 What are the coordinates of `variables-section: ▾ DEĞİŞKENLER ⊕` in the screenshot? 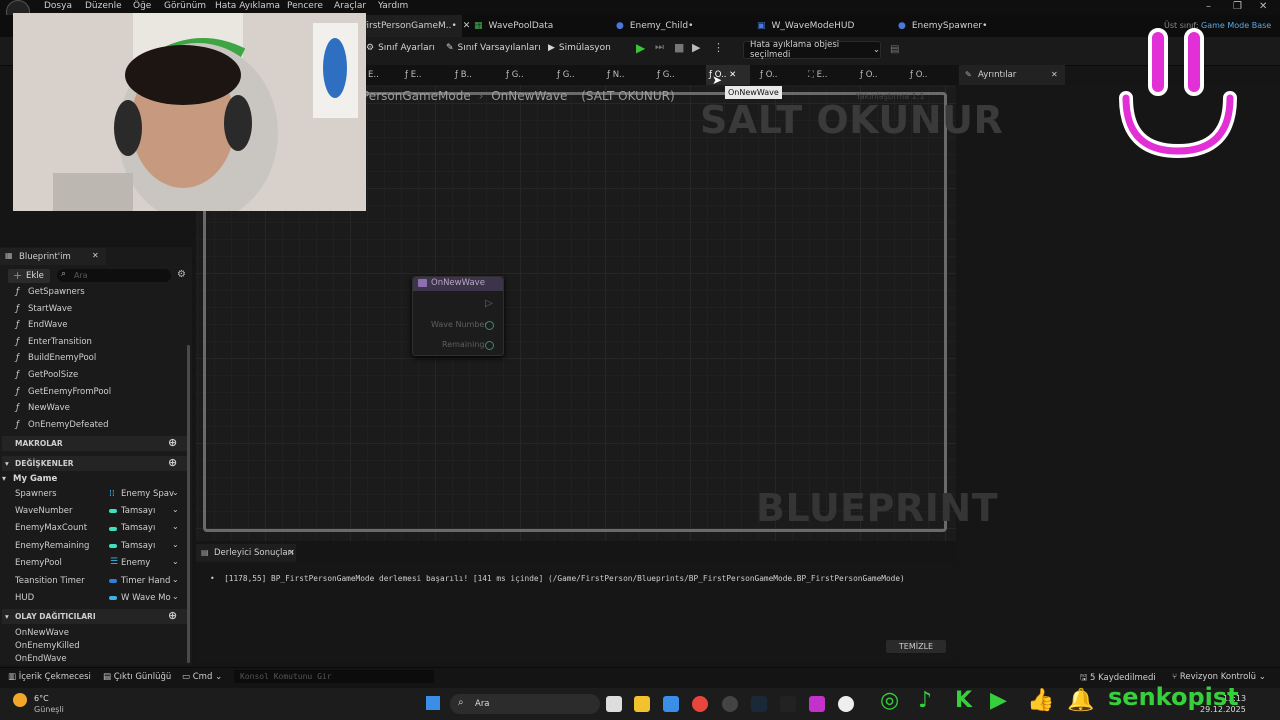 It's located at (95, 463).